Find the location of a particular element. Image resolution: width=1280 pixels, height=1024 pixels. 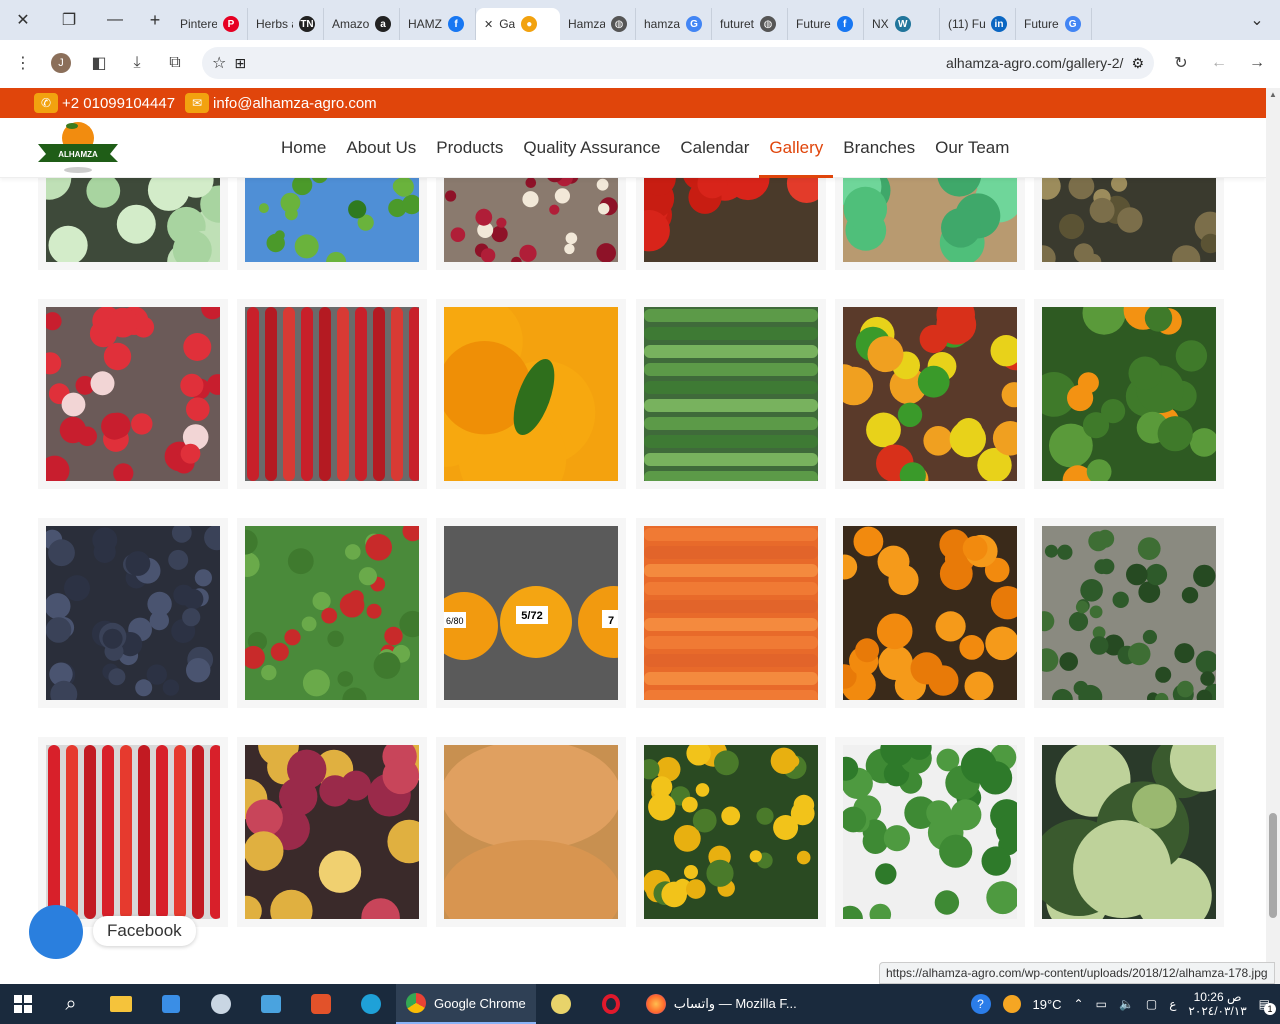

browser-tab: Hamza ◍ is located at coordinates (598, 24).